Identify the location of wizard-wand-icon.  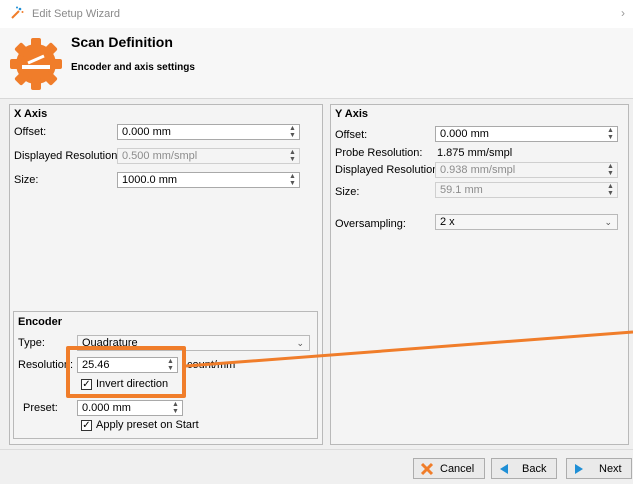
(17, 12).